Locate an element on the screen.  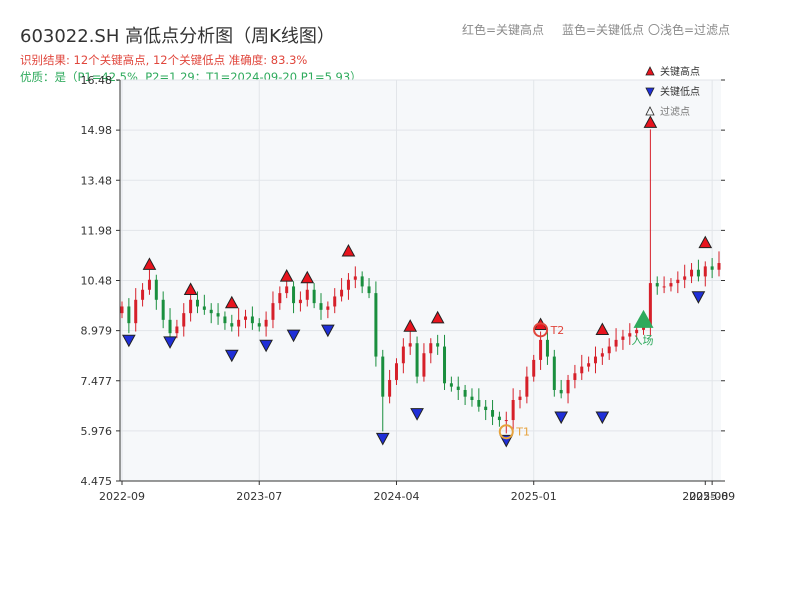
x-tick-label: 2024-04 is located at coordinates (396, 496).